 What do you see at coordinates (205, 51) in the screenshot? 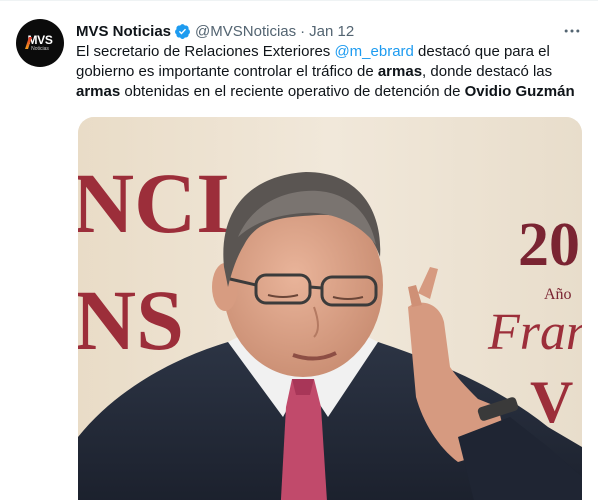
I see `text-part: El secretario de Relaciones Exteriores` at bounding box center [205, 51].